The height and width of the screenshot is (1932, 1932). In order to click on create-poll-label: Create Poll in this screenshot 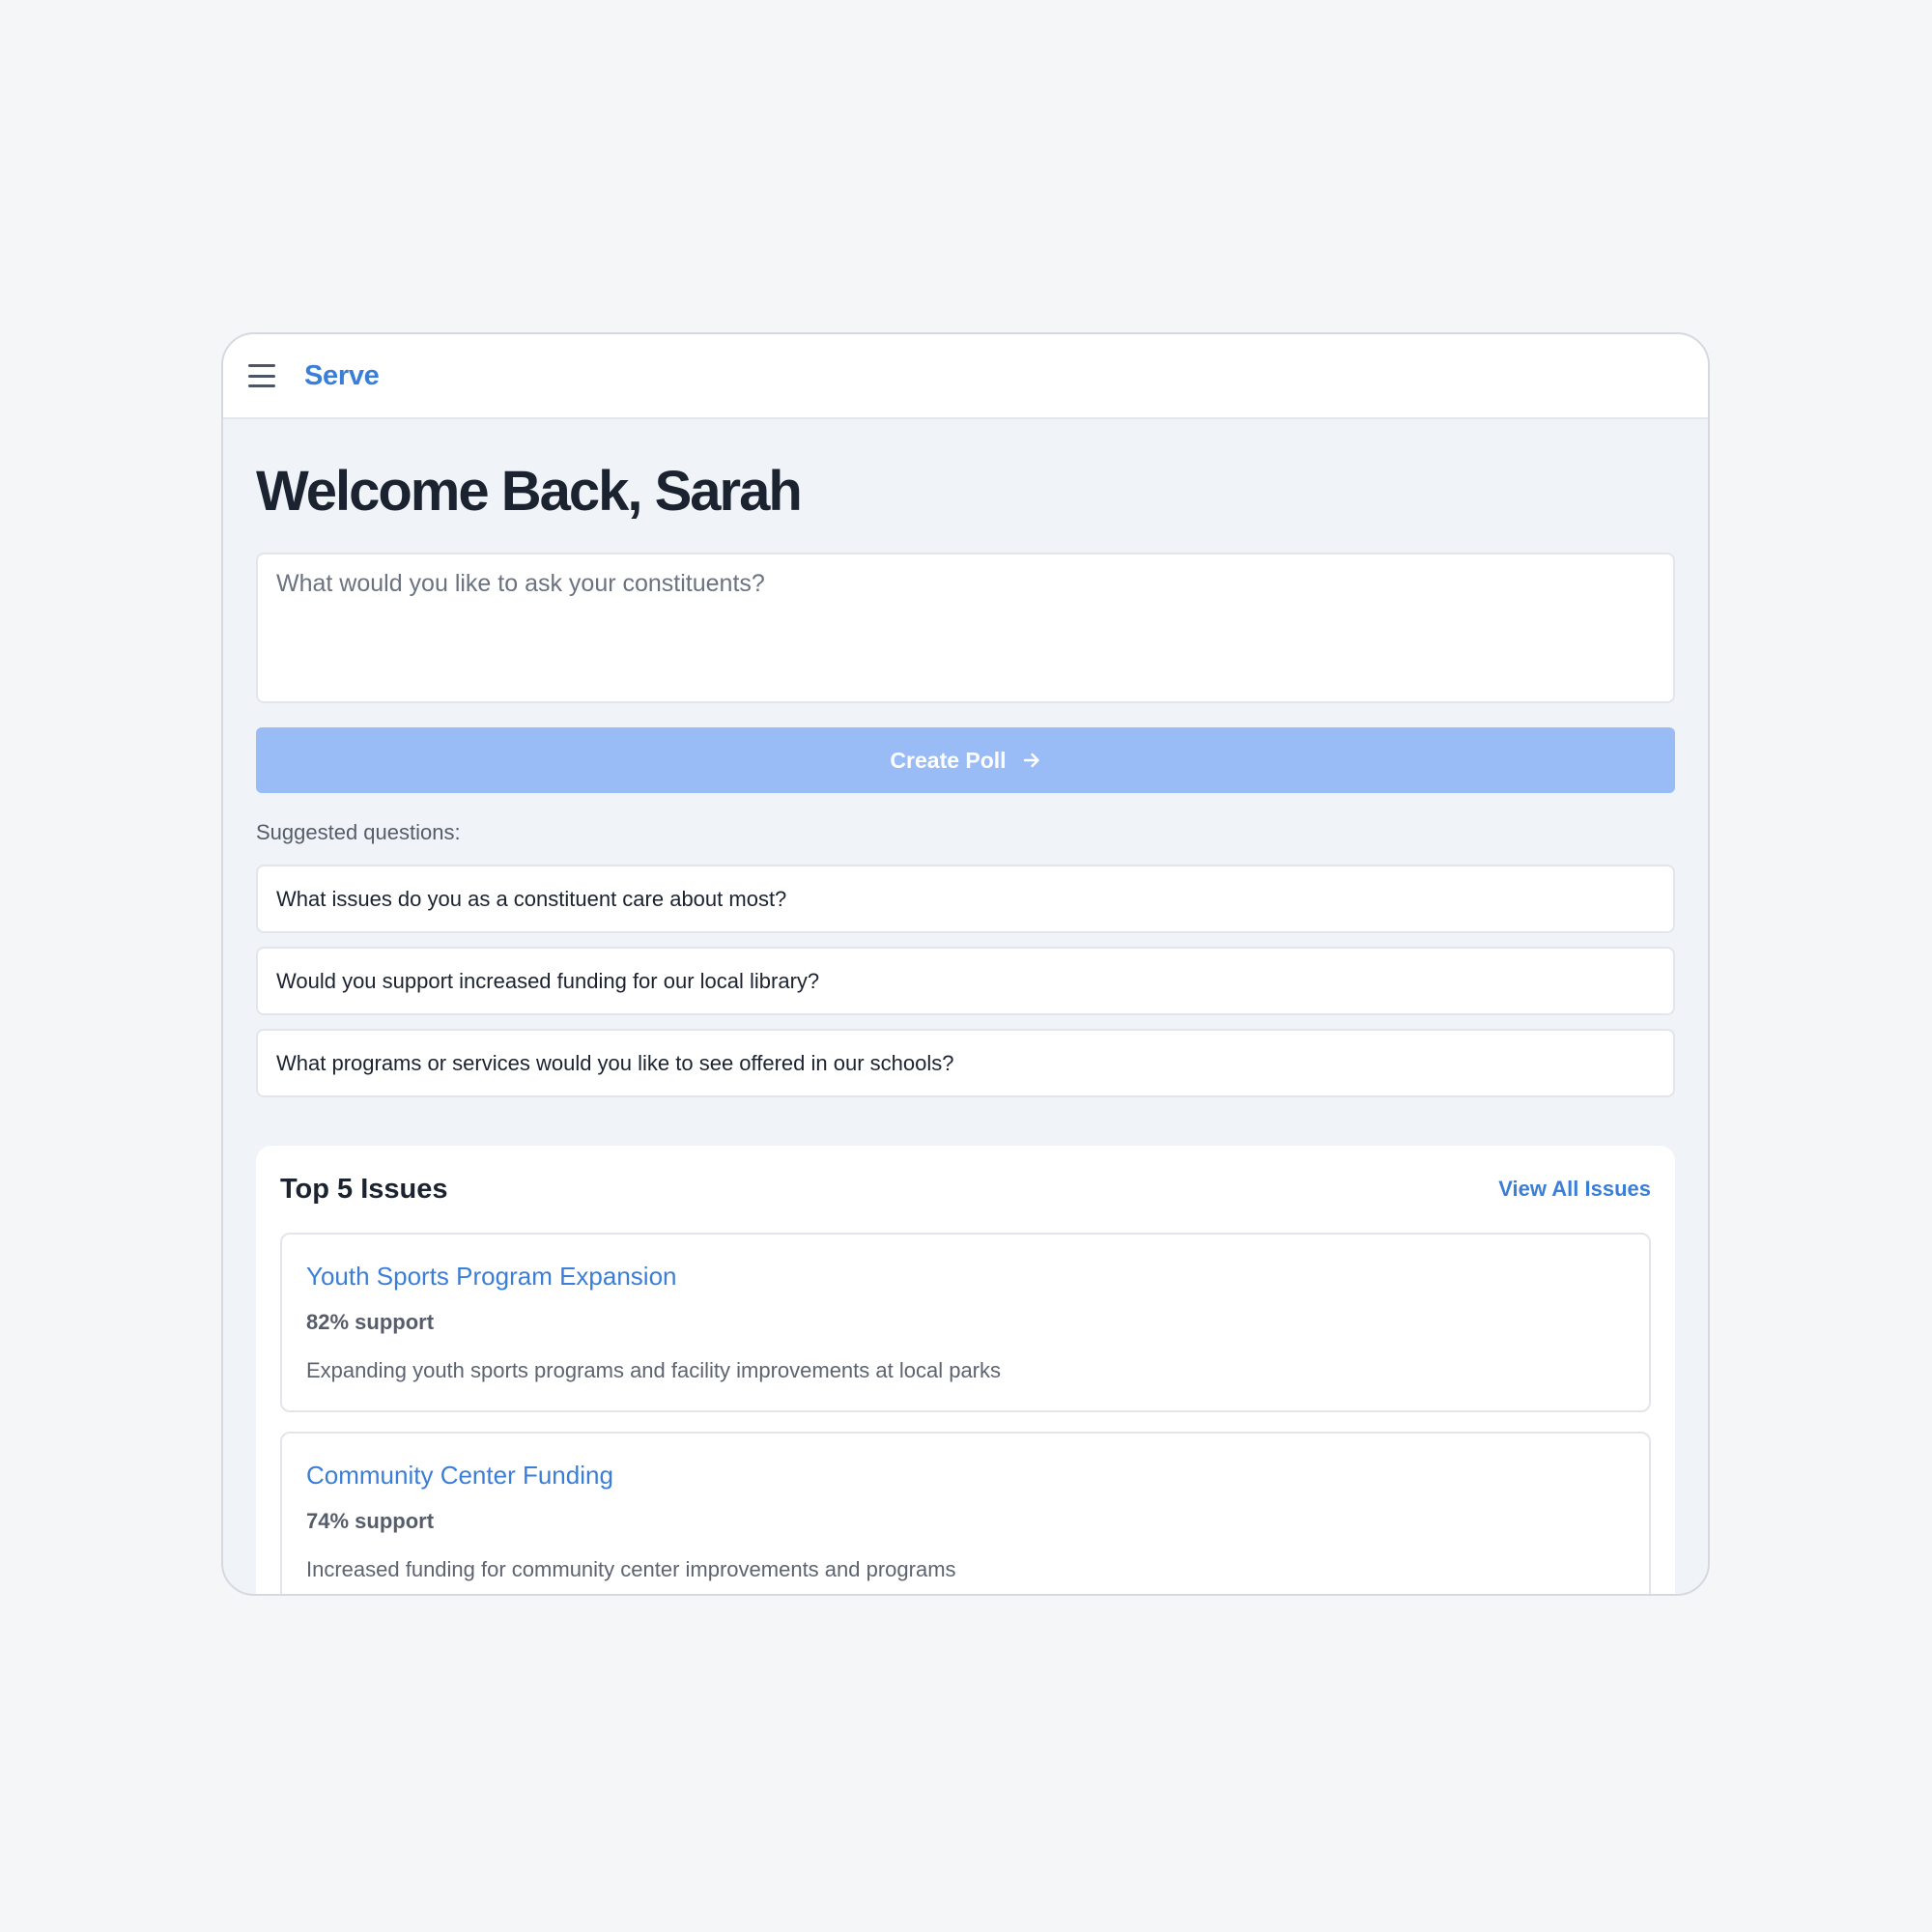, I will do `click(948, 760)`.